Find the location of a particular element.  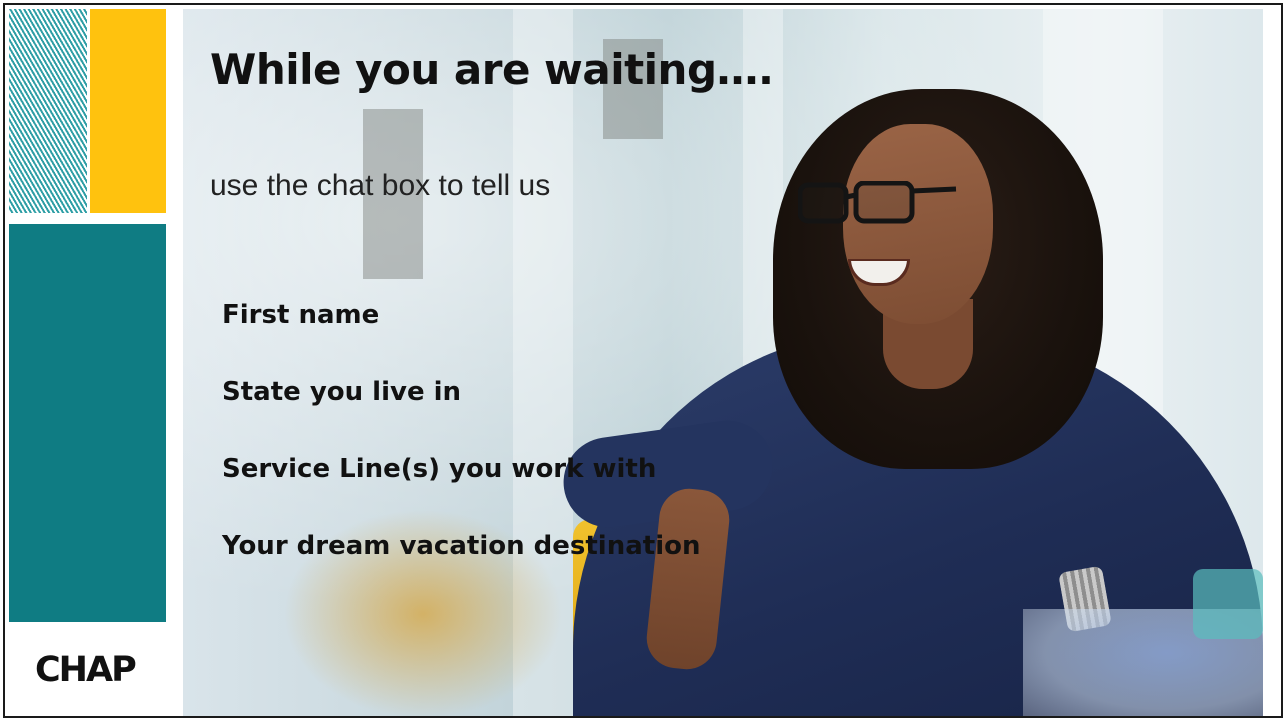

slide-title: While you are waiting…. is located at coordinates (492, 69).